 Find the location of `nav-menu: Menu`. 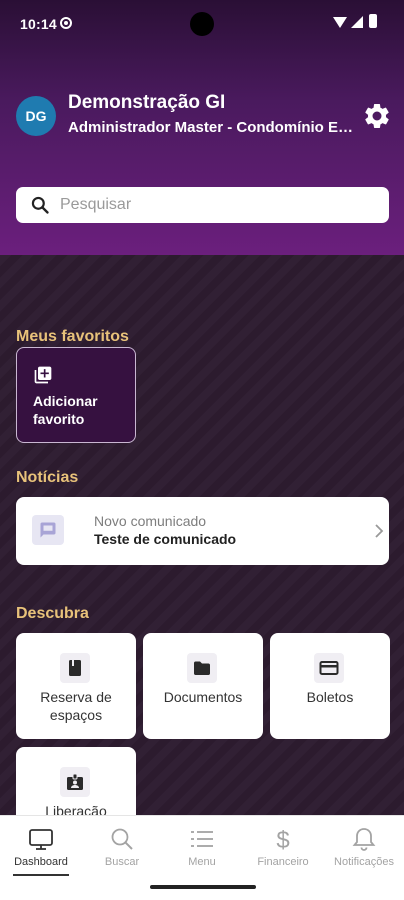

nav-menu: Menu is located at coordinates (202, 847).